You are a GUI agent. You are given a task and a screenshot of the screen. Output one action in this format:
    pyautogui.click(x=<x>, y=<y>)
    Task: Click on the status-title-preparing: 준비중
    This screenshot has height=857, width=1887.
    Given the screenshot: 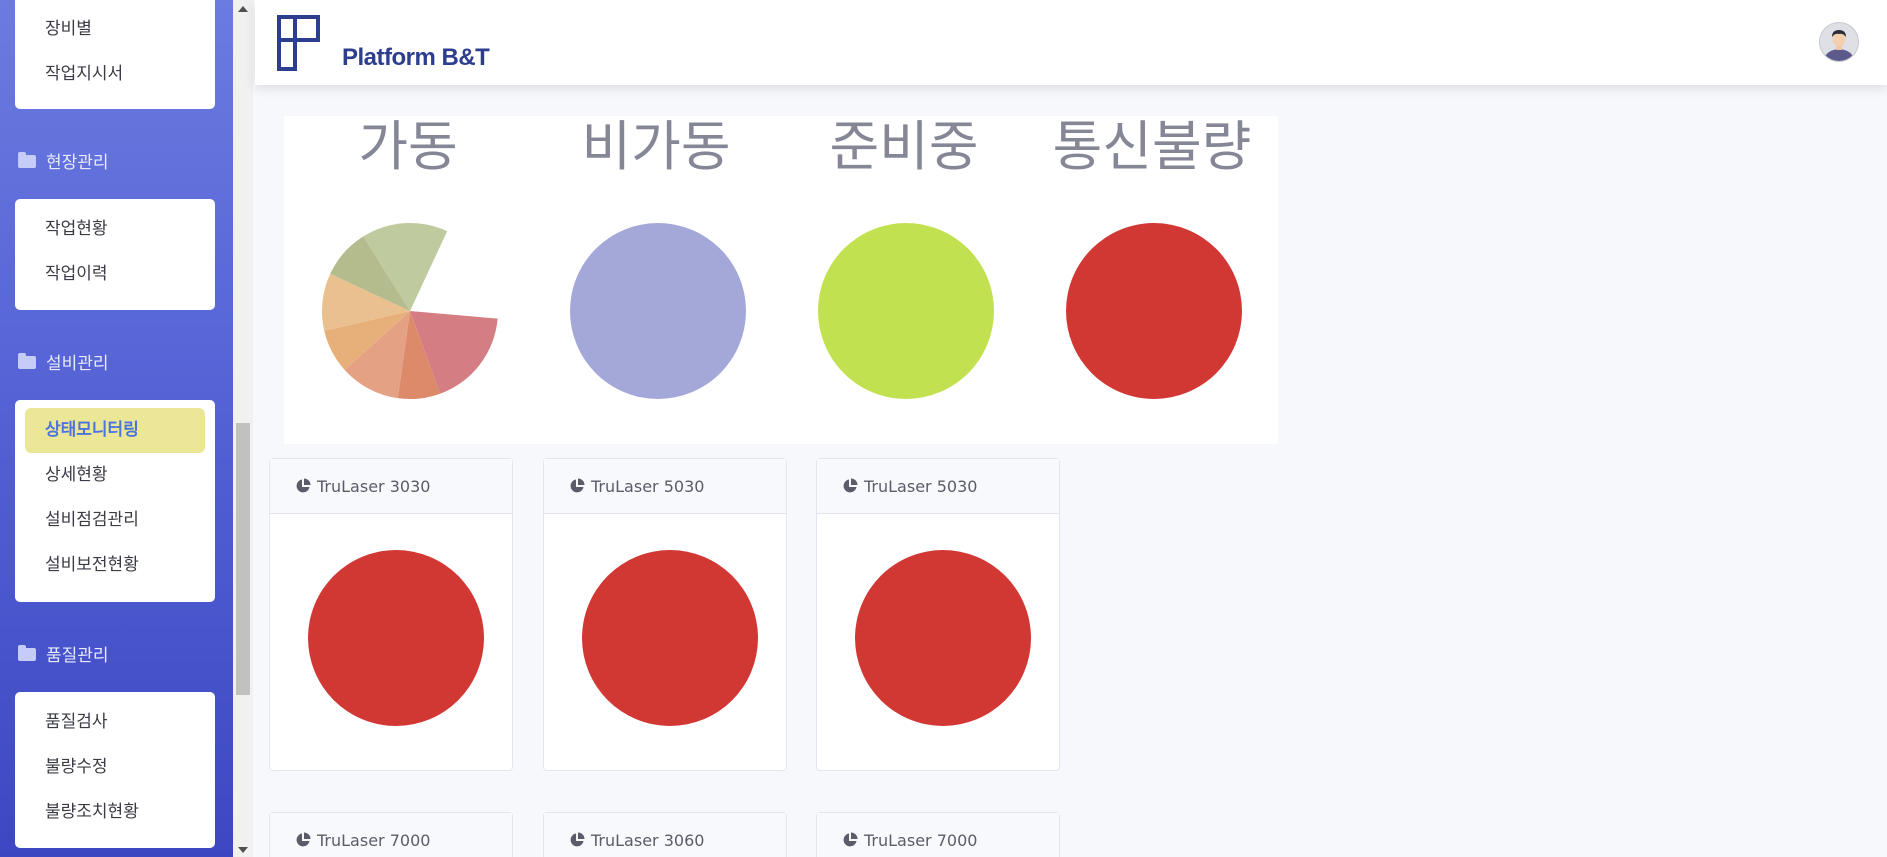 What is the action you would take?
    pyautogui.click(x=904, y=146)
    